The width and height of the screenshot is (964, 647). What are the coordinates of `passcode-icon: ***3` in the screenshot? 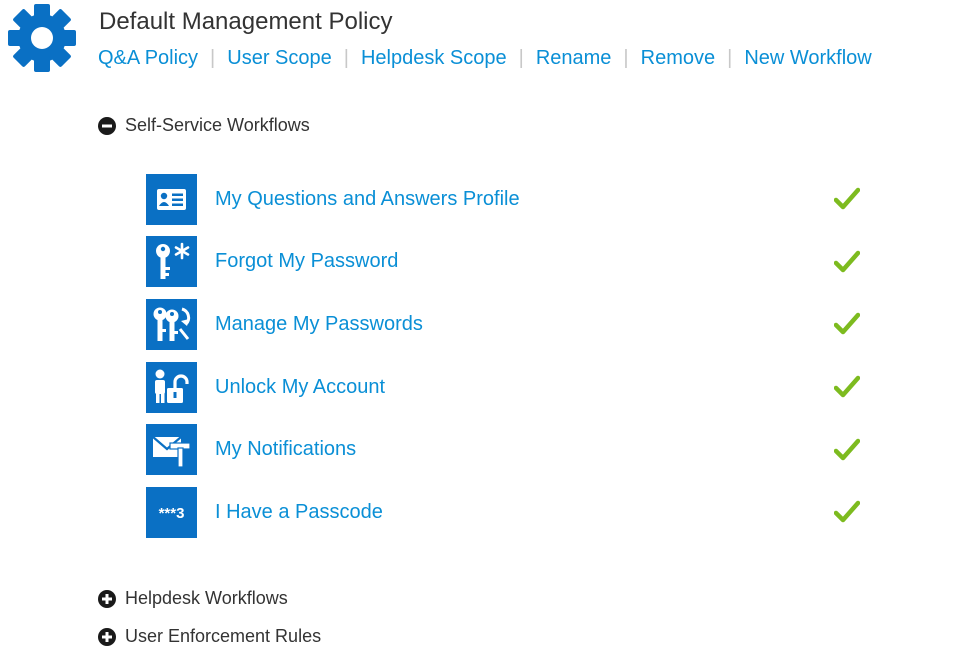 It's located at (171, 512).